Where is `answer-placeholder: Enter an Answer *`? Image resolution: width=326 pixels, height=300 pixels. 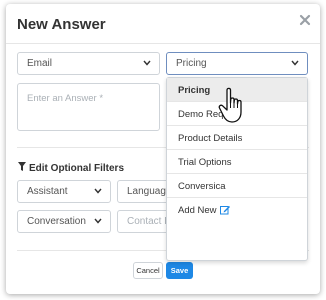 answer-placeholder: Enter an Answer * is located at coordinates (65, 98).